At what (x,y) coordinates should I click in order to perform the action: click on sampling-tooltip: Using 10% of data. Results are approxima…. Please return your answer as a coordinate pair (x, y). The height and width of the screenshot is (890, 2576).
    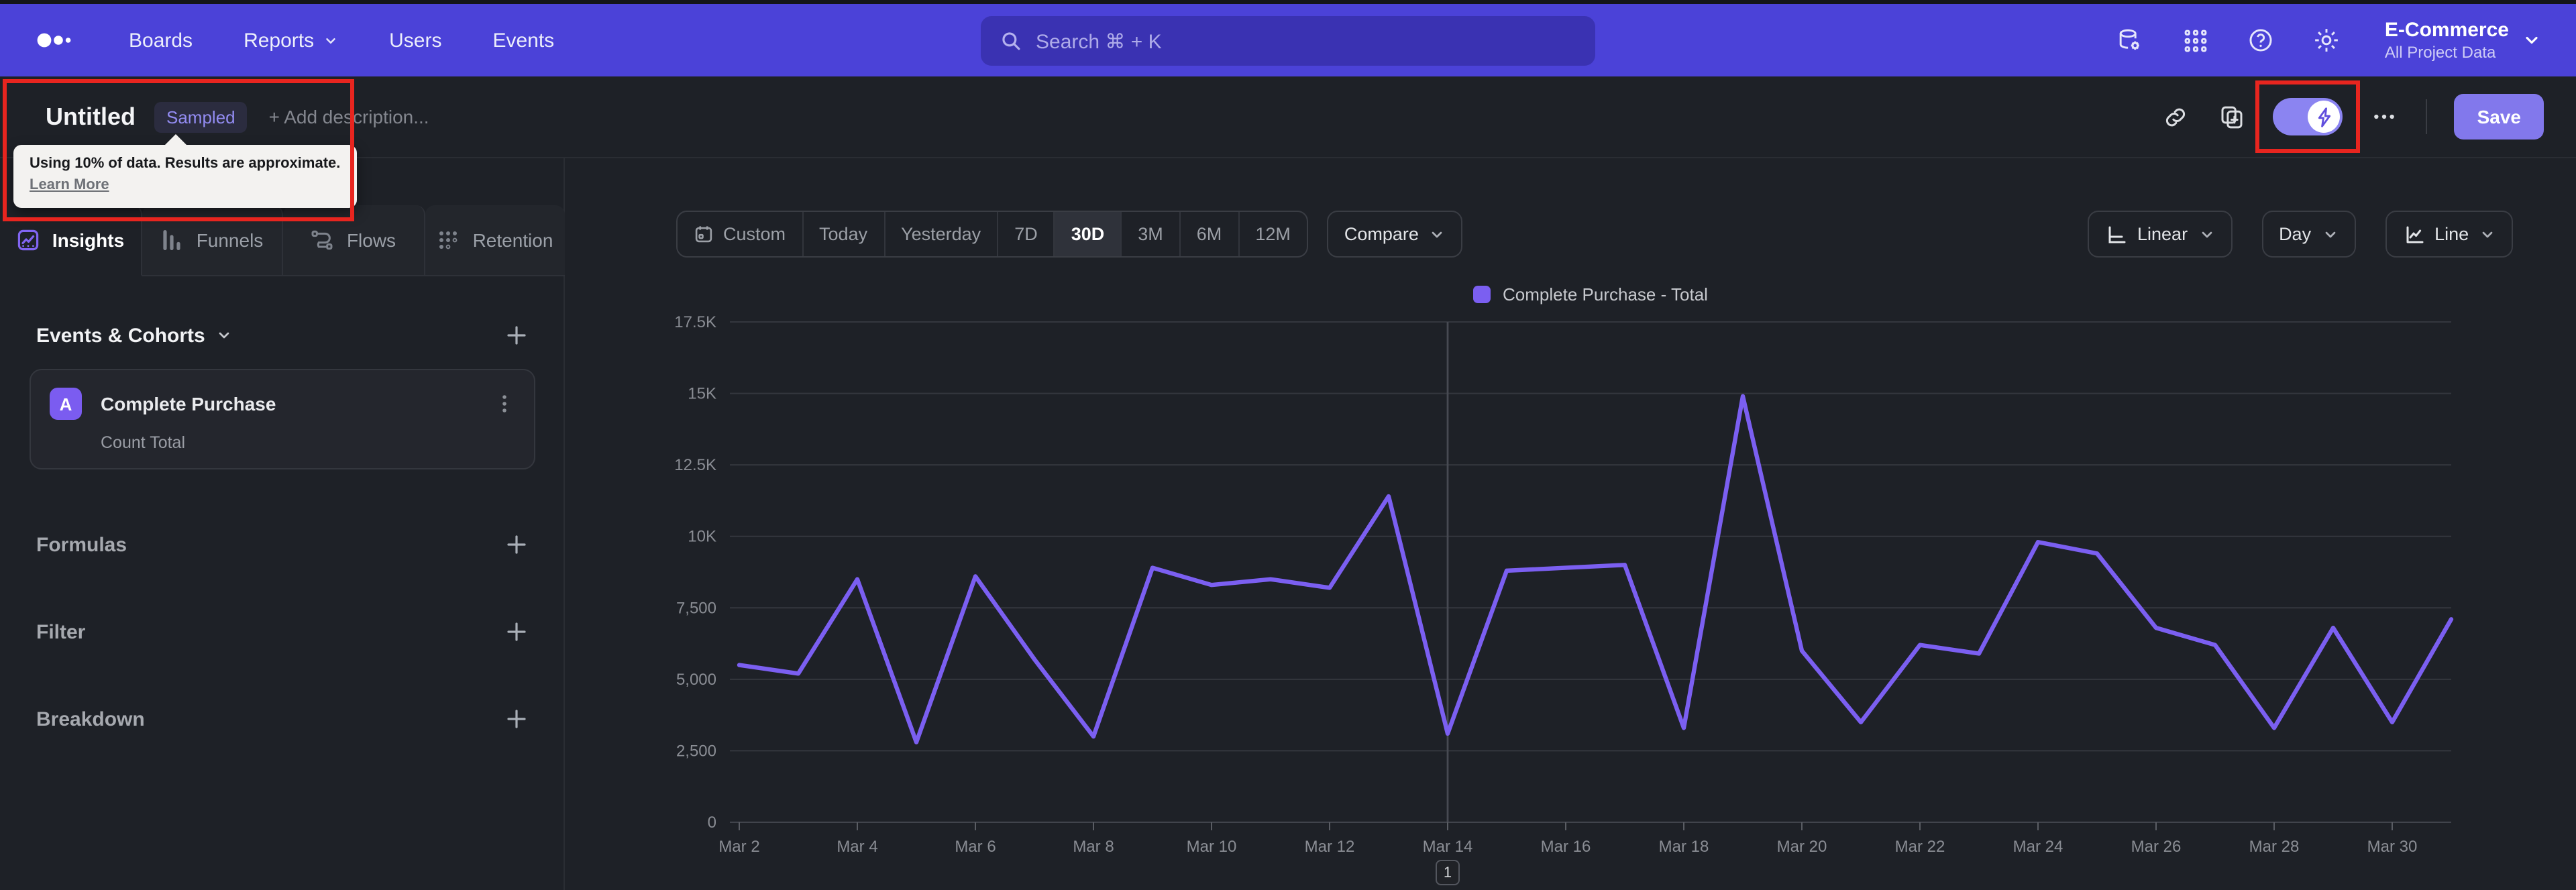
    Looking at the image, I should click on (185, 171).